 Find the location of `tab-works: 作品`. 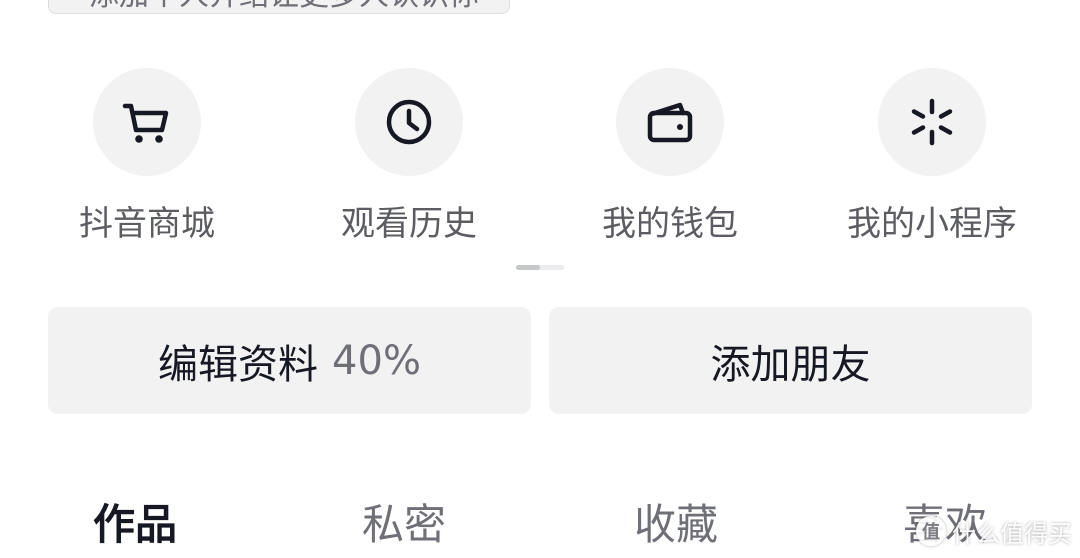

tab-works: 作品 is located at coordinates (135, 525).